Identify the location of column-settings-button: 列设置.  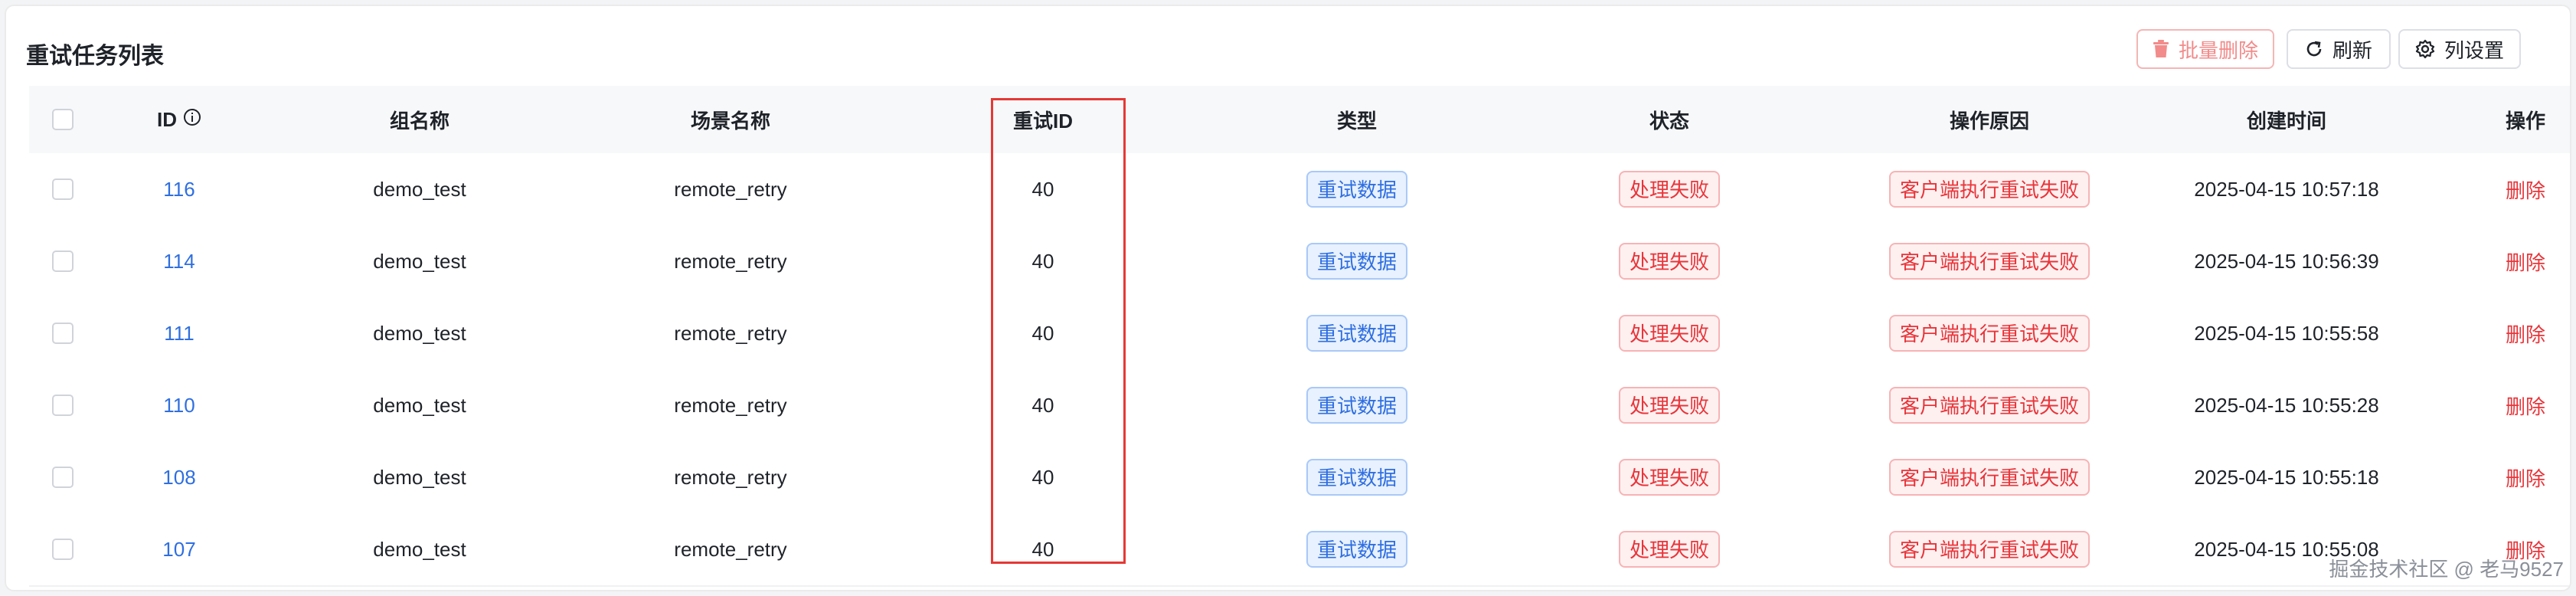
(2459, 49).